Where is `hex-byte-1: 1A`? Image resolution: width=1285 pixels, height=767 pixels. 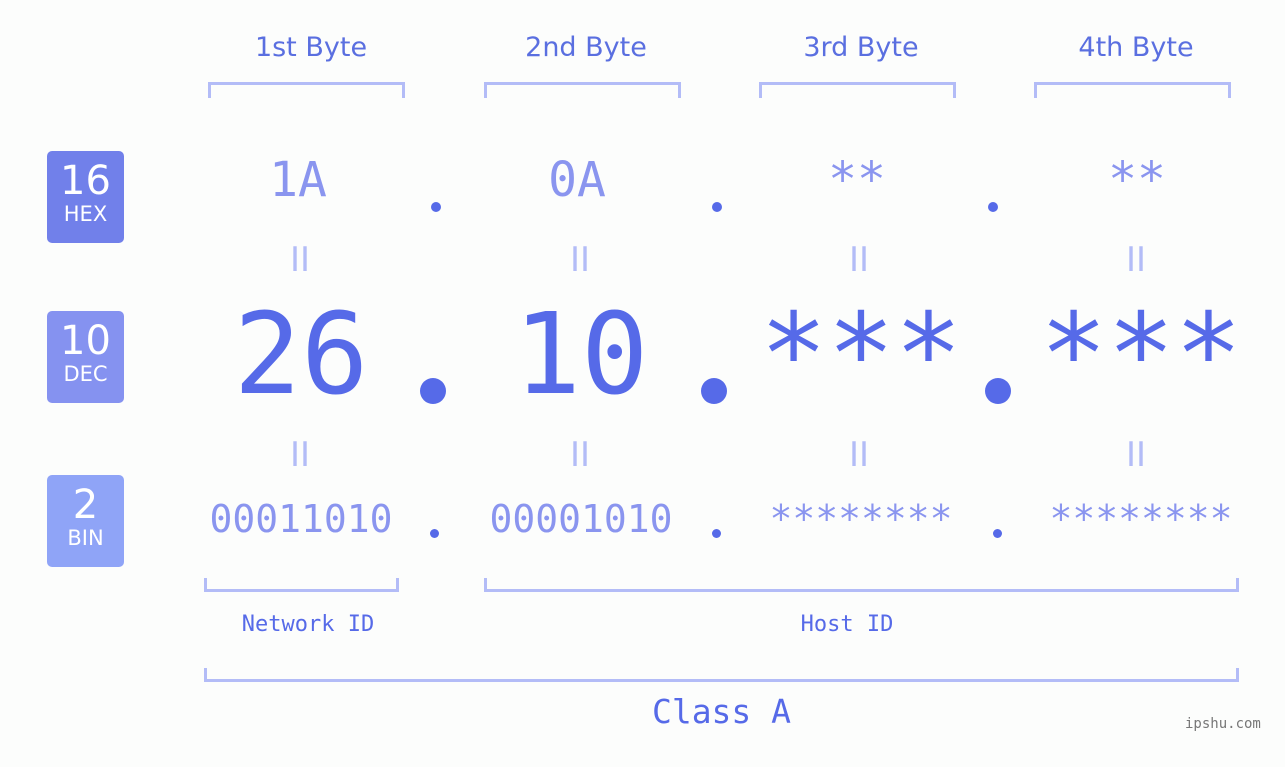
hex-byte-1: 1A is located at coordinates (298, 180).